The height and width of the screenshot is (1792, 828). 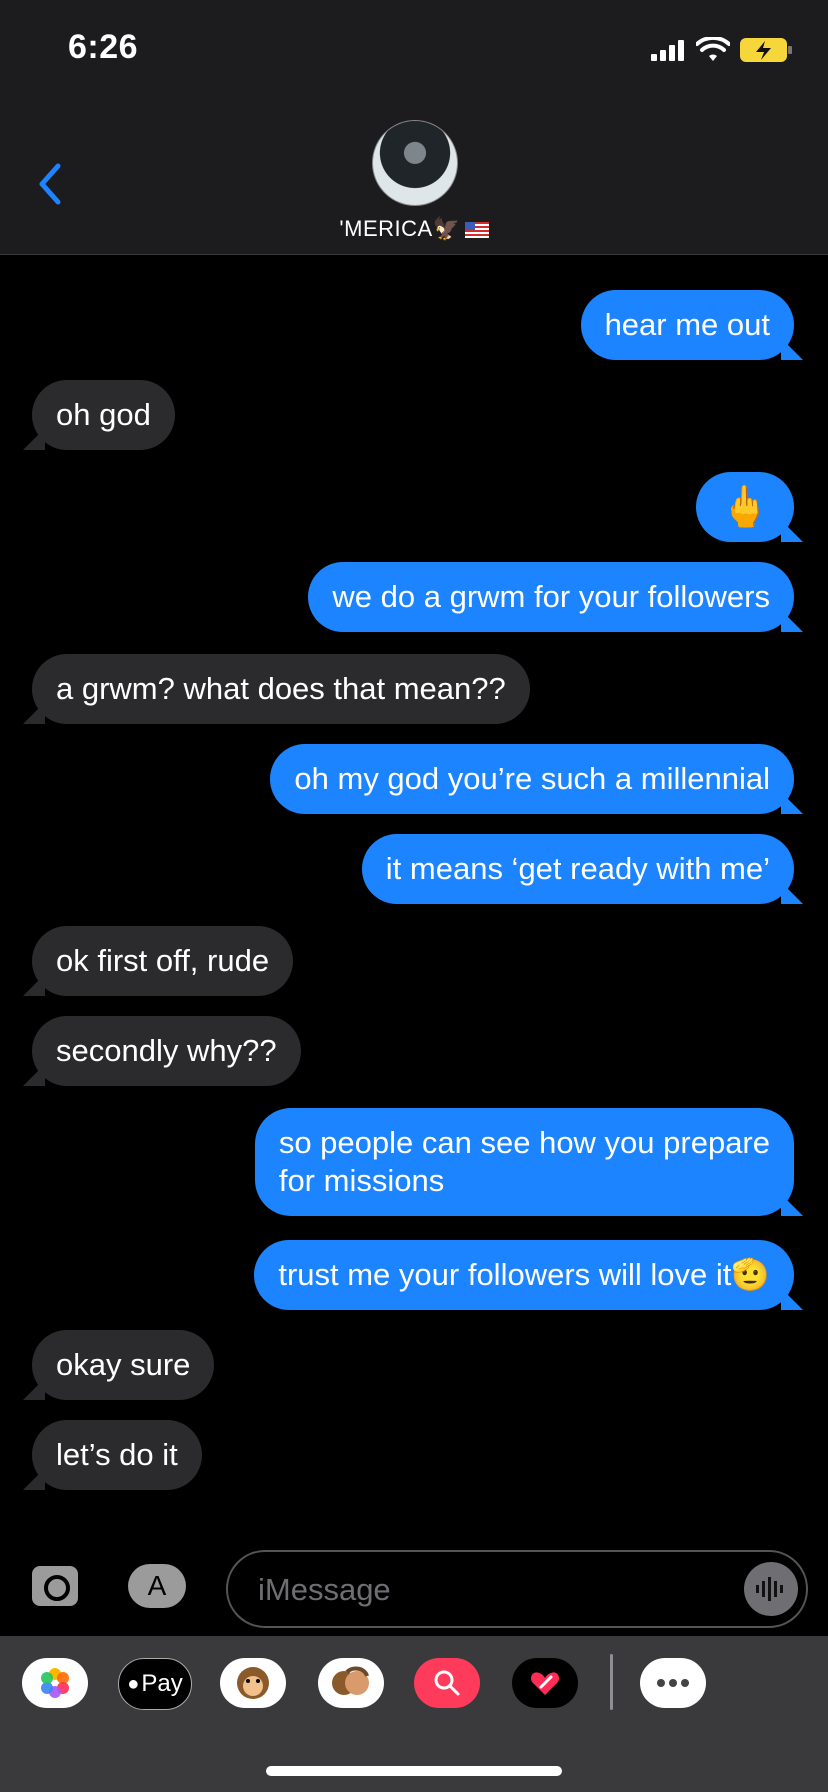 I want to click on memoji-stickers-icon, so click(x=351, y=1683).